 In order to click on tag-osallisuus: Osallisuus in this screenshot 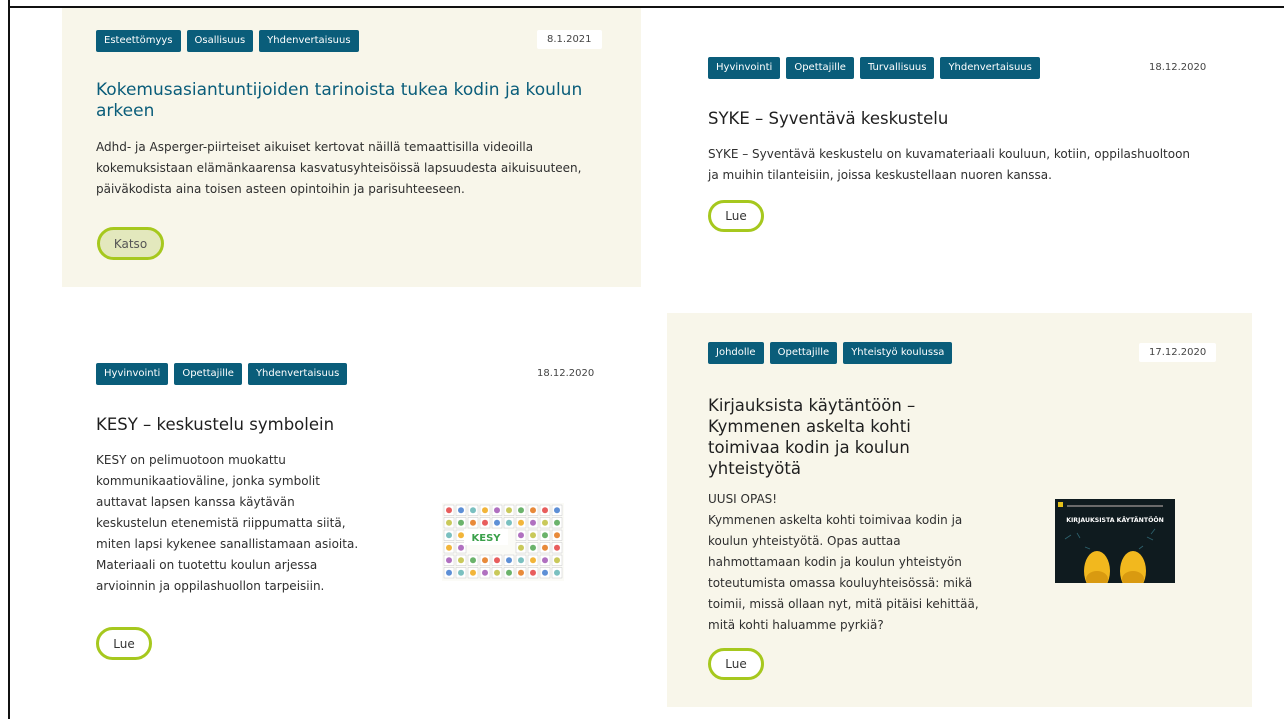, I will do `click(220, 41)`.